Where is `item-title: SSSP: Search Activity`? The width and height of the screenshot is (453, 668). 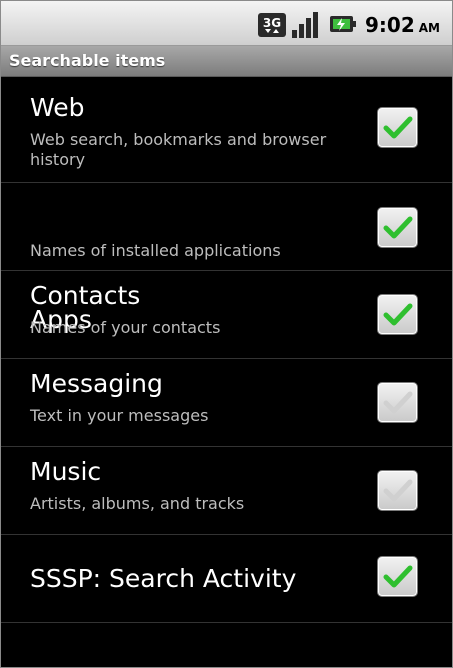
item-title: SSSP: Search Activity is located at coordinates (163, 578).